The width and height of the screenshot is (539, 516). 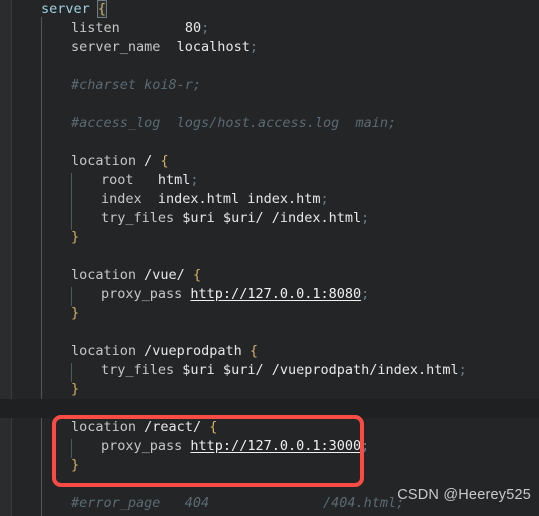 What do you see at coordinates (269, 85) in the screenshot?
I see `code-line: #charset koi8-r;` at bounding box center [269, 85].